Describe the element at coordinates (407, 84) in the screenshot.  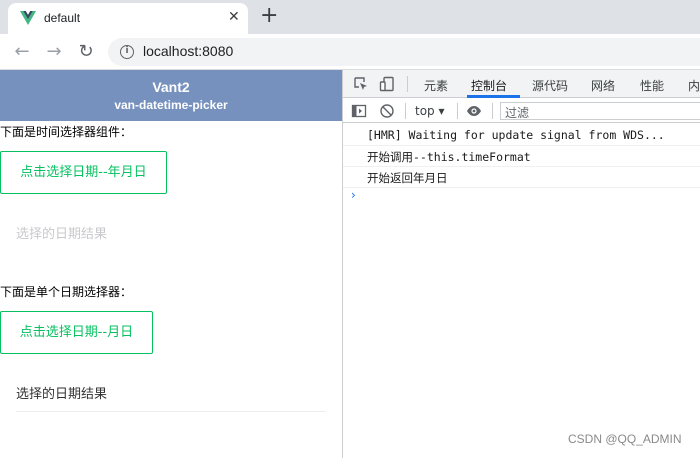
I see `toolbar-divider` at that location.